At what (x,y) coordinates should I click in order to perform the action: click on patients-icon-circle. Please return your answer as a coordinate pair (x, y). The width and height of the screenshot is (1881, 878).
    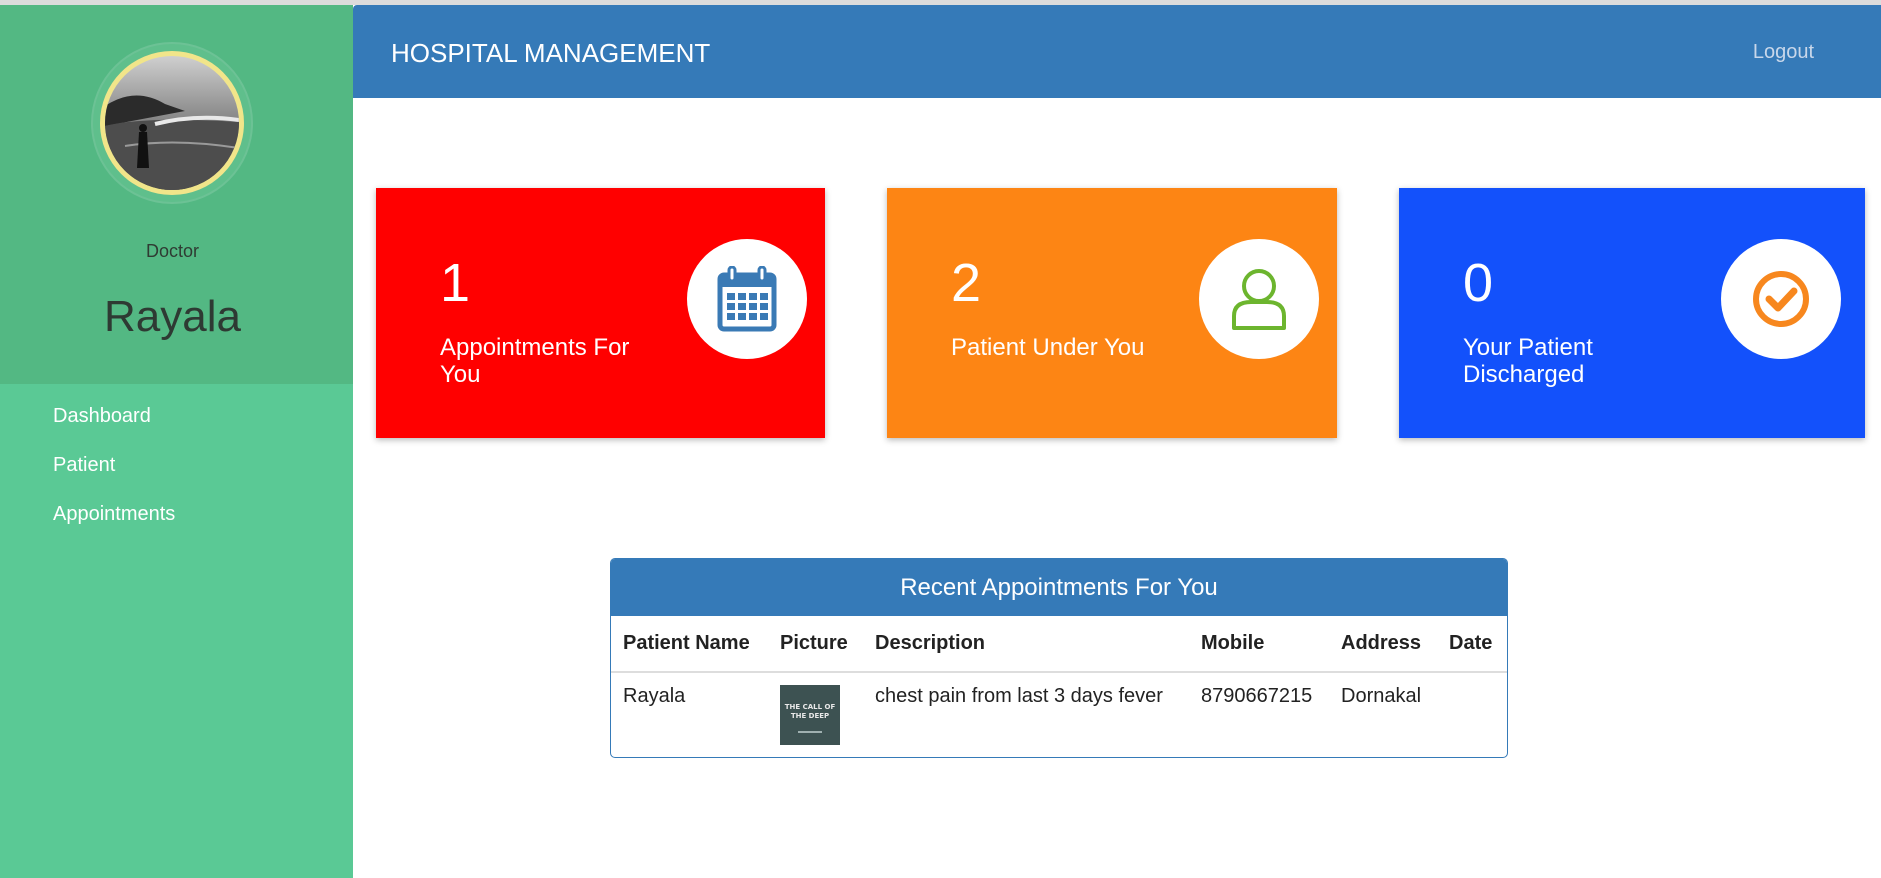
    Looking at the image, I should click on (1259, 299).